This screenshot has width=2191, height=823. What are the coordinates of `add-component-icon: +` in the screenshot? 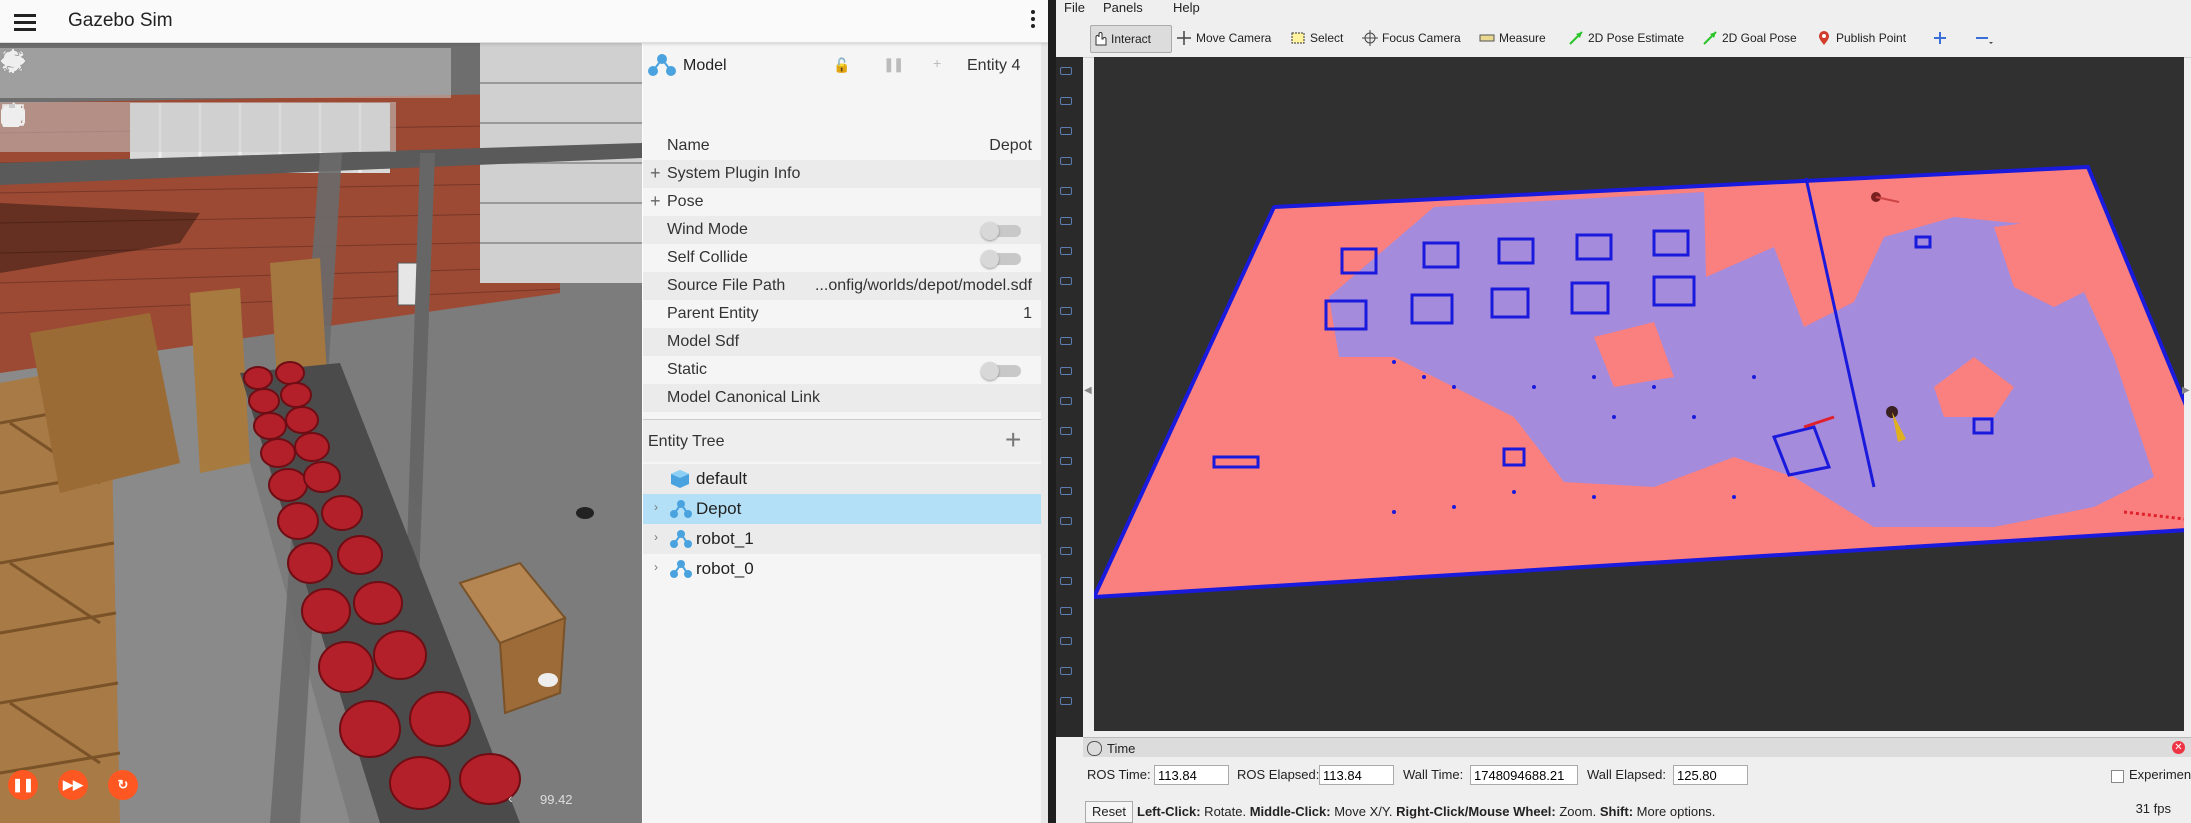 It's located at (937, 63).